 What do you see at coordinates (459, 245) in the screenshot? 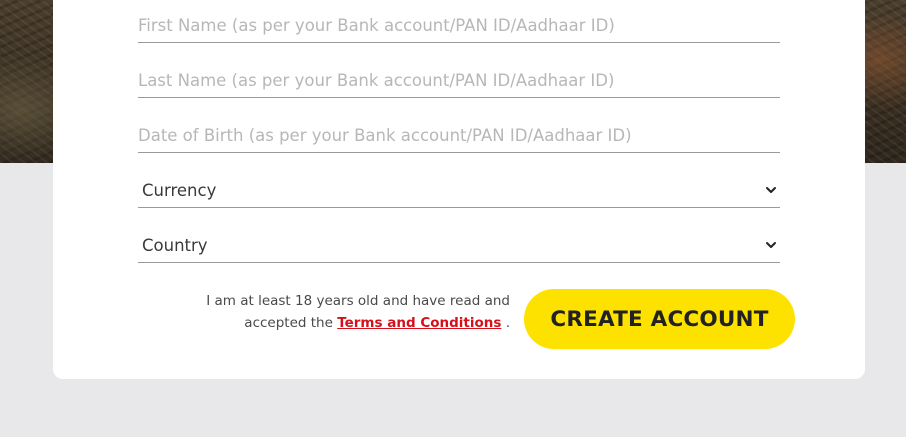
I see `country-select: Country` at bounding box center [459, 245].